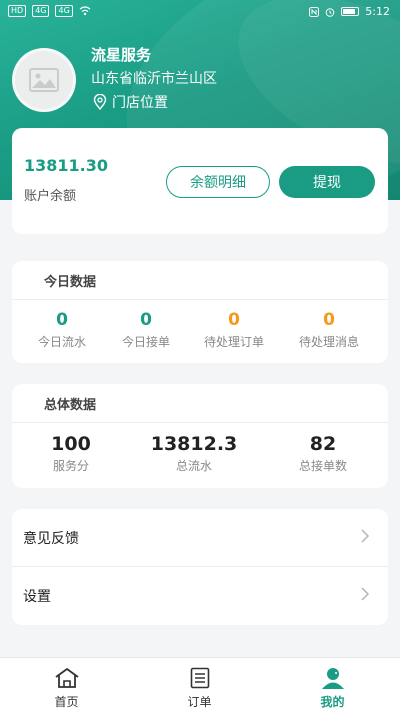 The image size is (400, 711). What do you see at coordinates (66, 702) in the screenshot?
I see `tab-label: 首页` at bounding box center [66, 702].